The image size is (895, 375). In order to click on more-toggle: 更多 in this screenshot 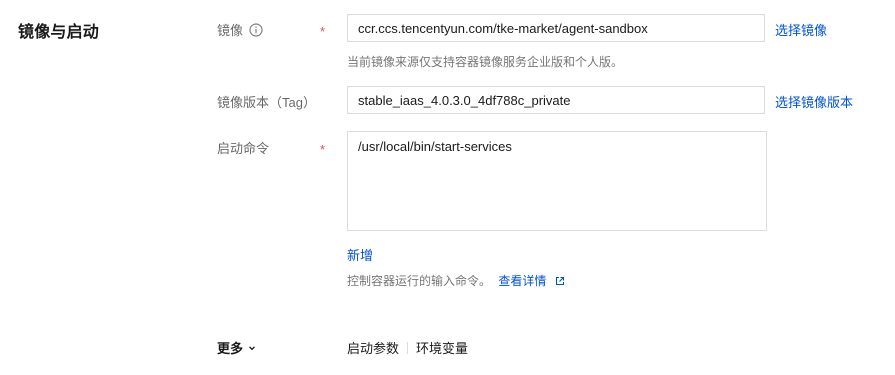, I will do `click(237, 347)`.